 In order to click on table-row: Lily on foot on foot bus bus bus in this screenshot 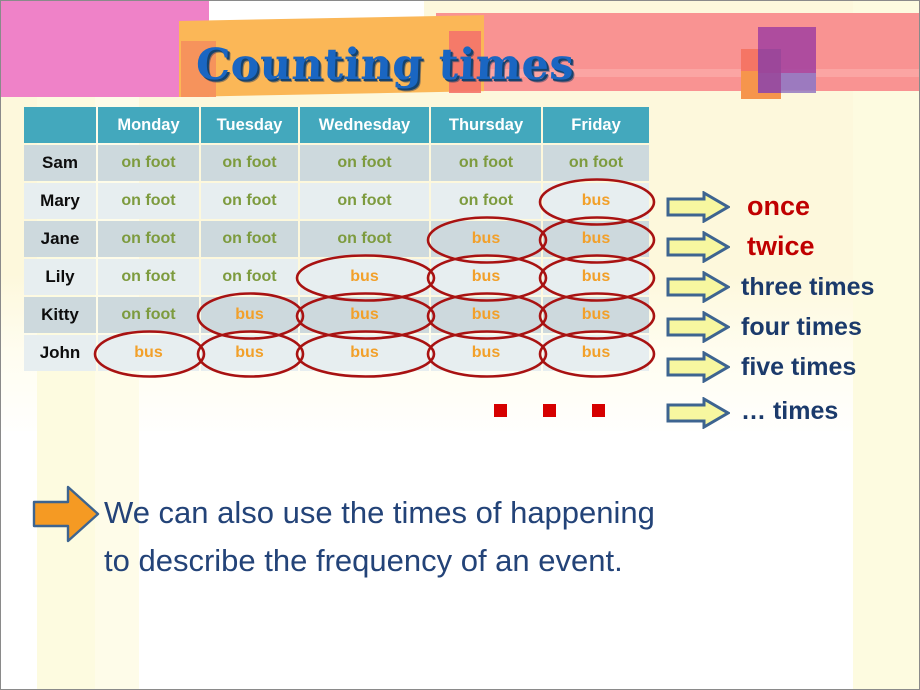, I will do `click(336, 277)`.